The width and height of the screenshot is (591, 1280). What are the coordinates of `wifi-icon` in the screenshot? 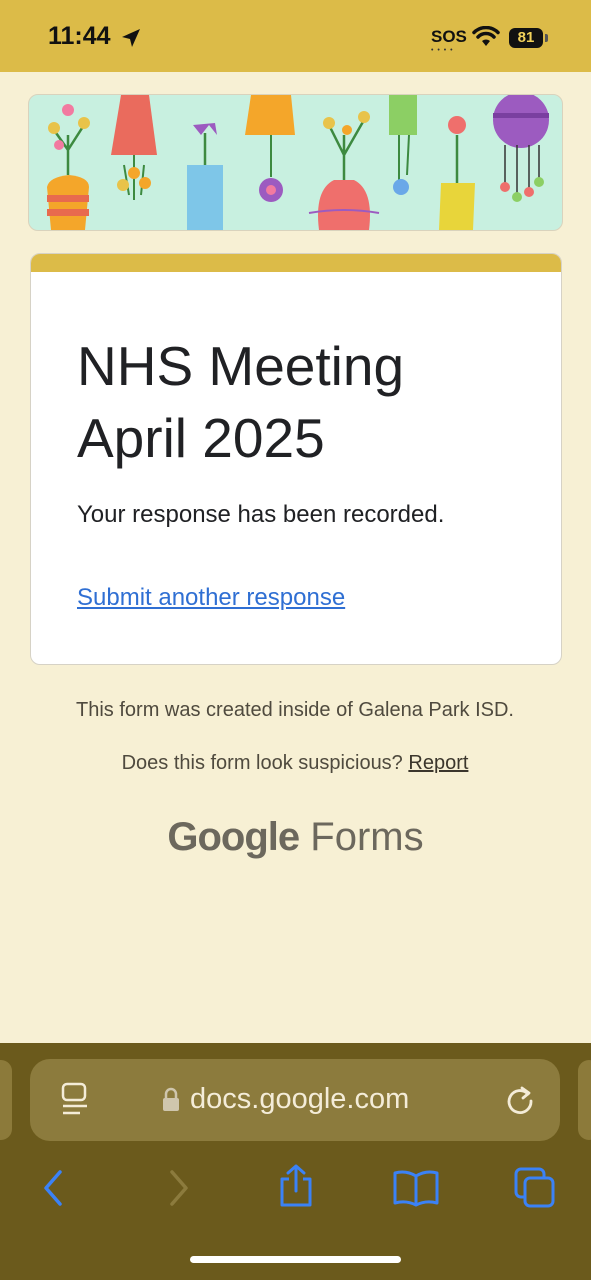 It's located at (486, 36).